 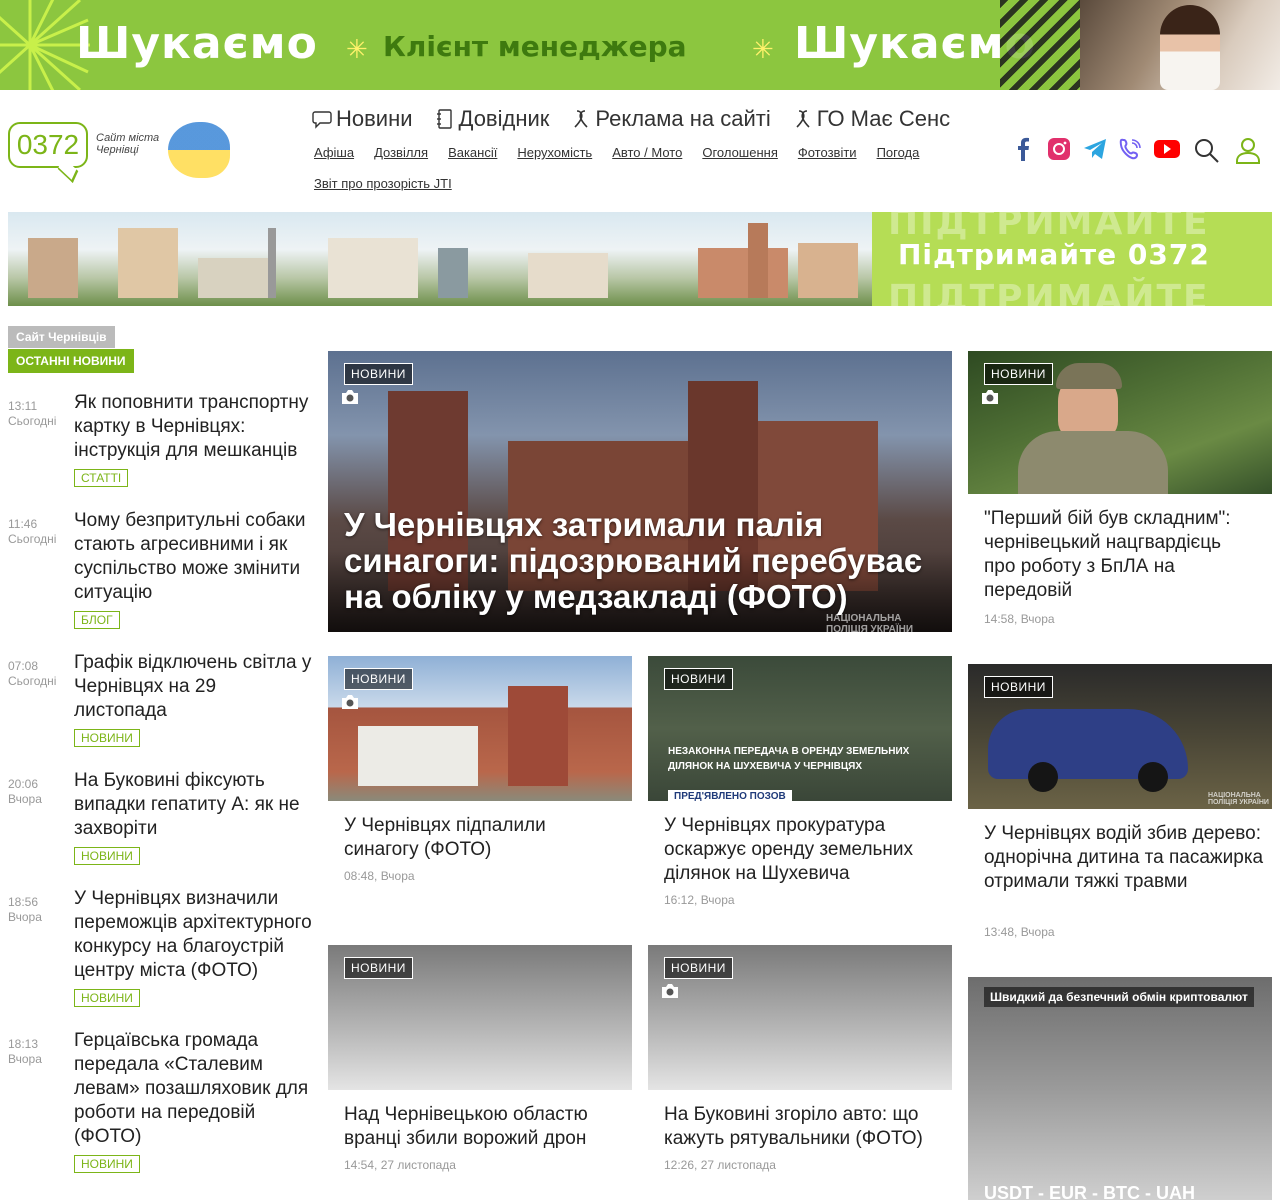 What do you see at coordinates (440, 259) in the screenshot?
I see `city-skyline-image` at bounding box center [440, 259].